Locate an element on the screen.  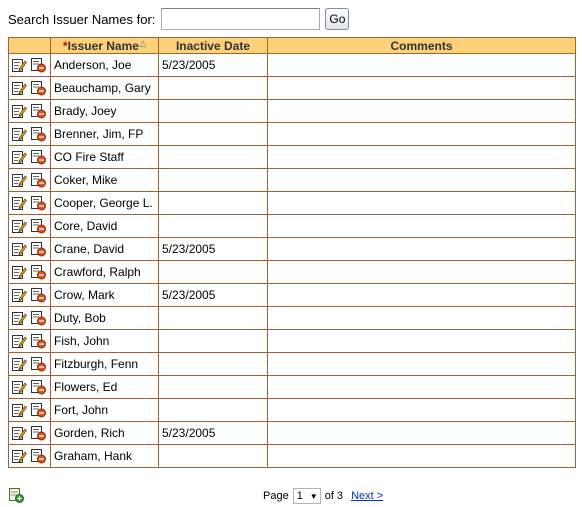
comments-column-header: Comments is located at coordinates (421, 45).